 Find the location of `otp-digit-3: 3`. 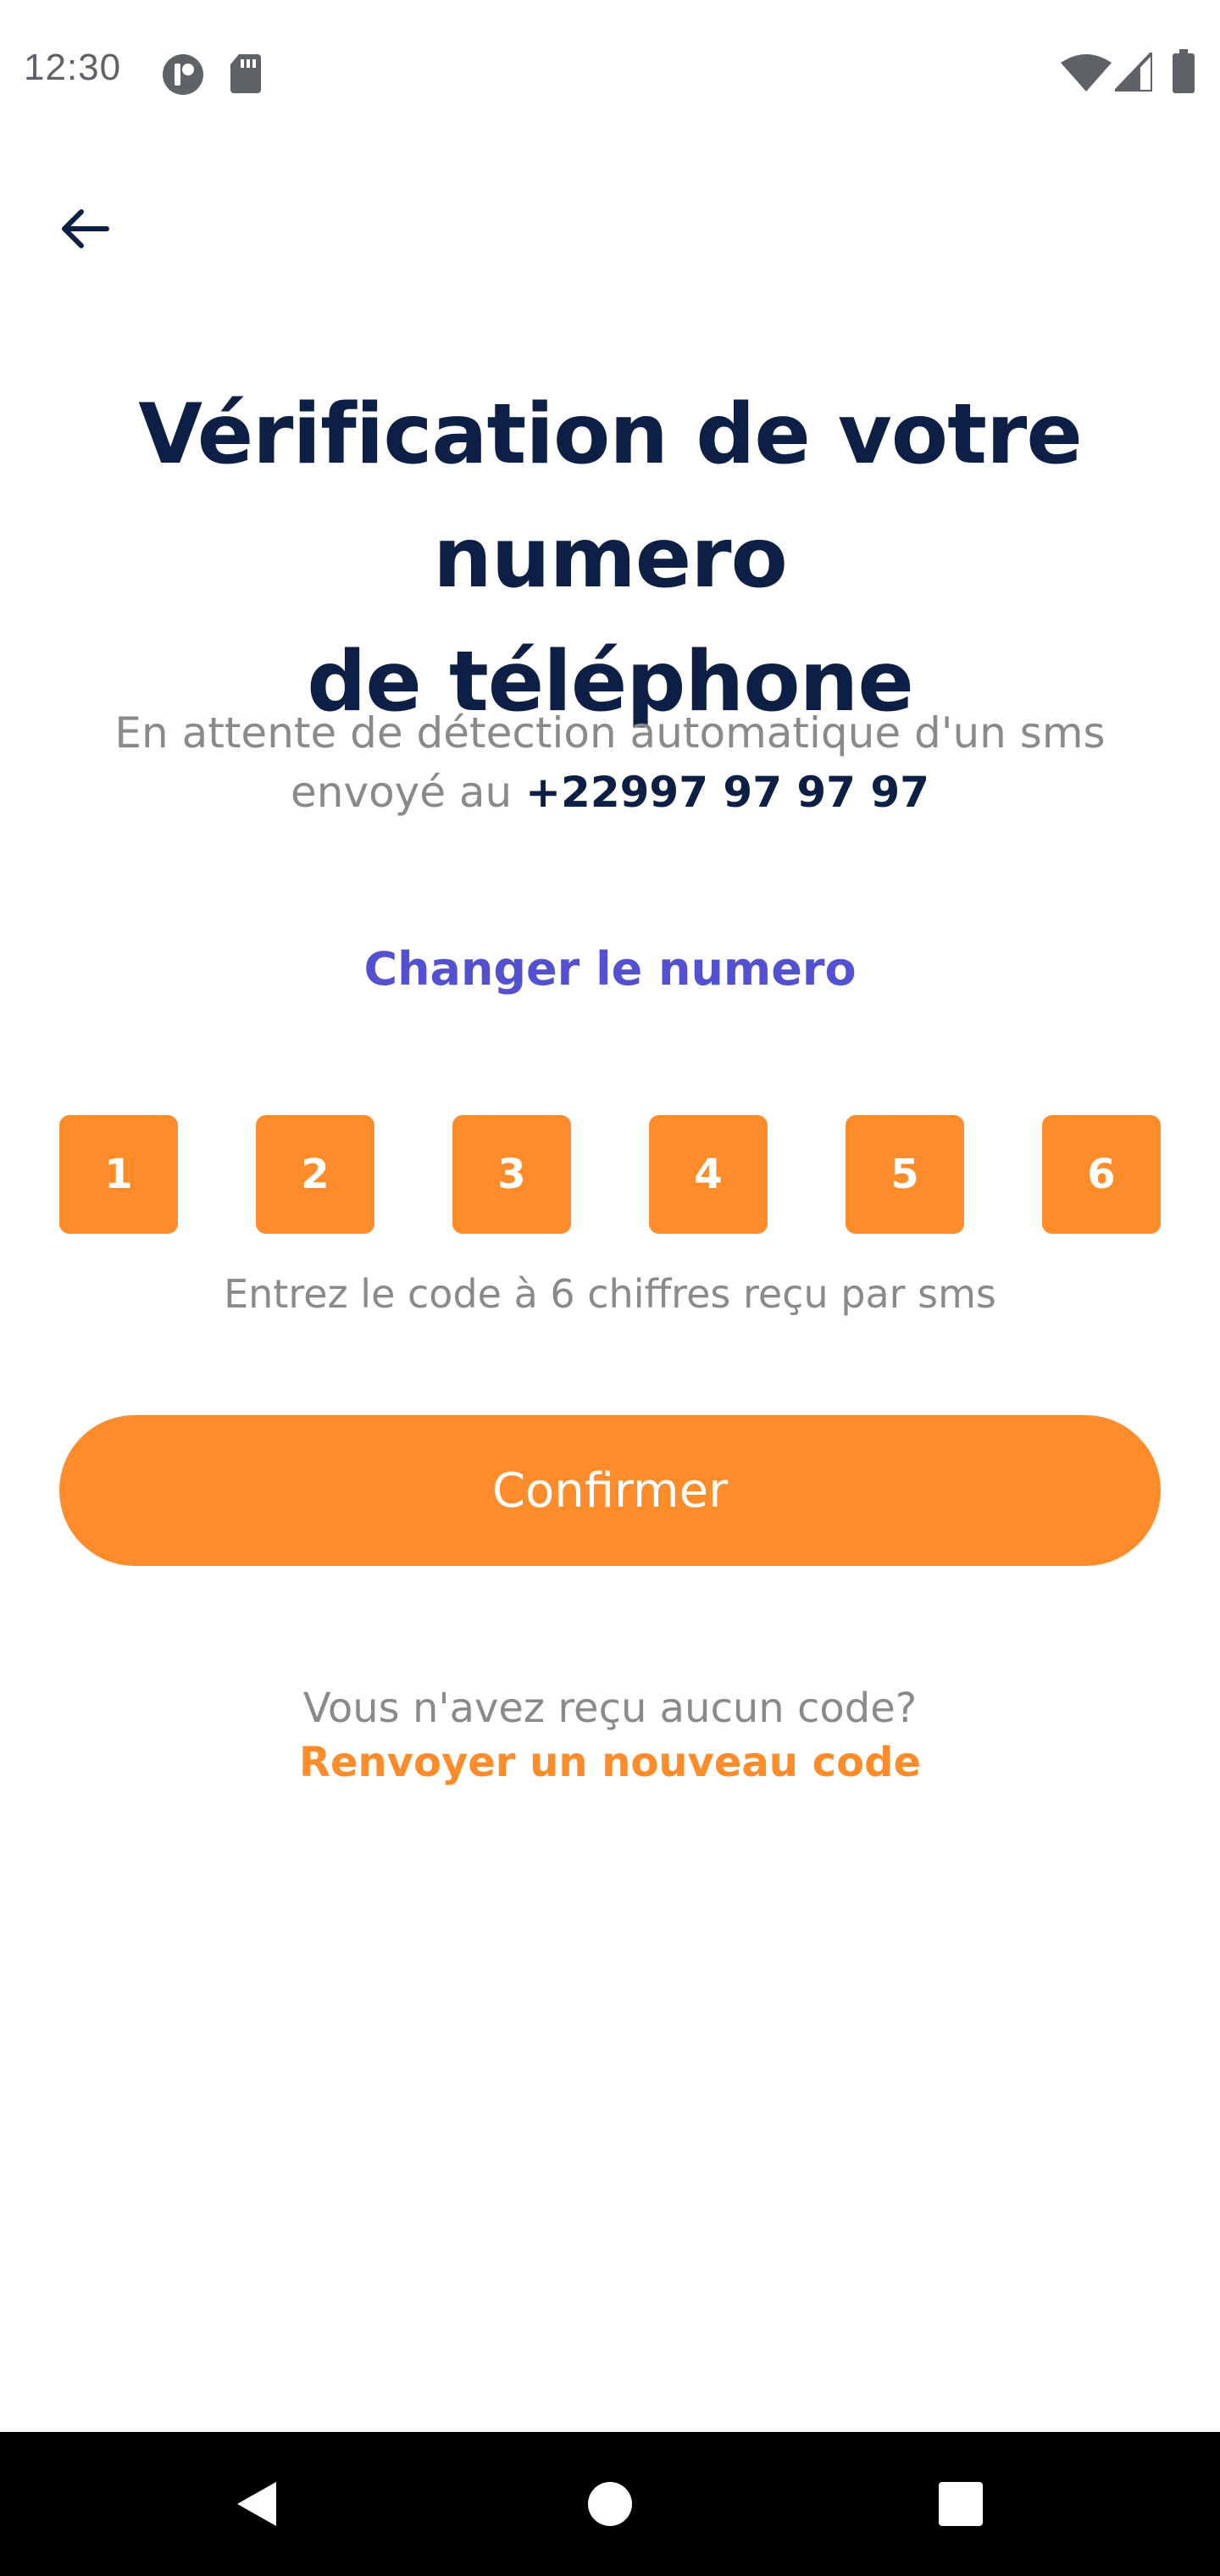

otp-digit-3: 3 is located at coordinates (511, 1174).